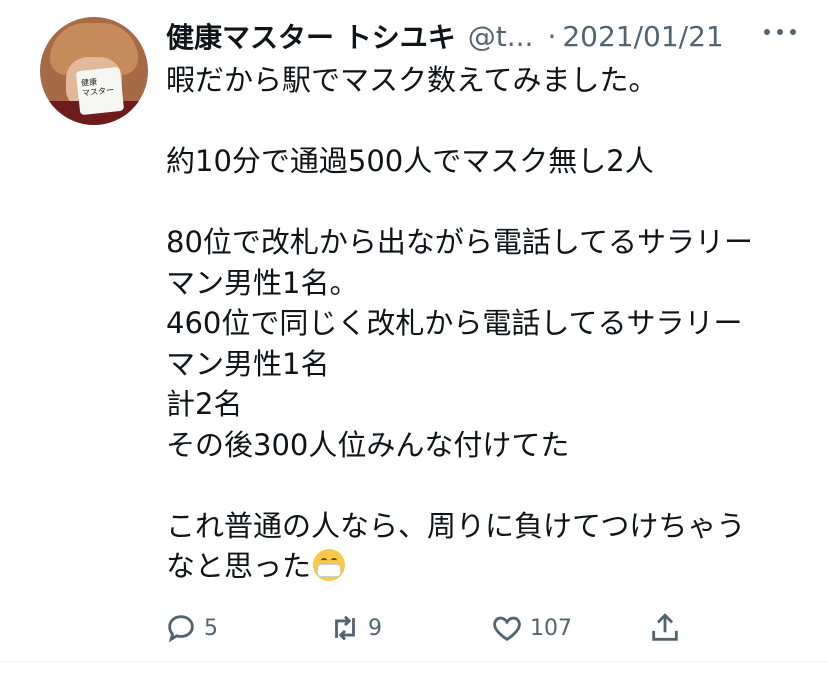 This screenshot has height=673, width=828. I want to click on divider, so click(414, 661).